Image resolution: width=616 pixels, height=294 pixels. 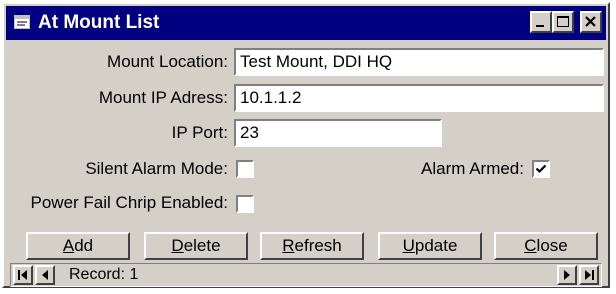 I want to click on minimize-button, so click(x=541, y=22).